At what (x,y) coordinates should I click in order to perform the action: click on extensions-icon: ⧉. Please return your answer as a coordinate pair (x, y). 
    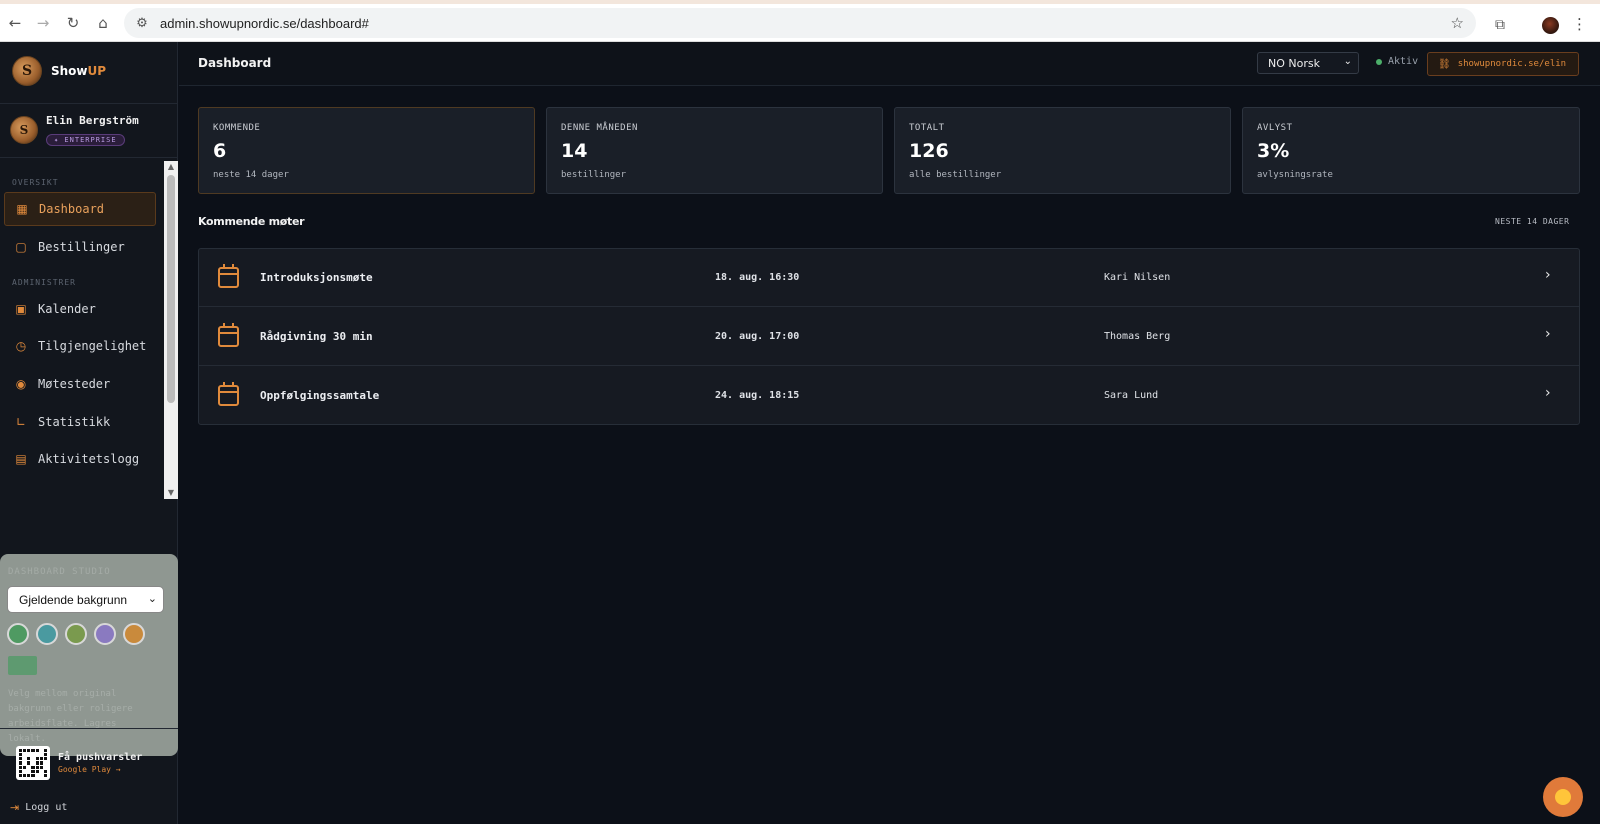
    Looking at the image, I should click on (1503, 25).